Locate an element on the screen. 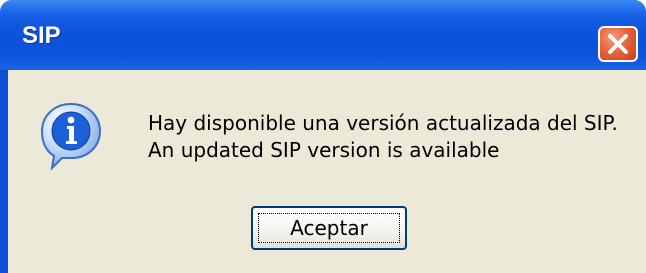 The width and height of the screenshot is (646, 273). info-icon is located at coordinates (71, 136).